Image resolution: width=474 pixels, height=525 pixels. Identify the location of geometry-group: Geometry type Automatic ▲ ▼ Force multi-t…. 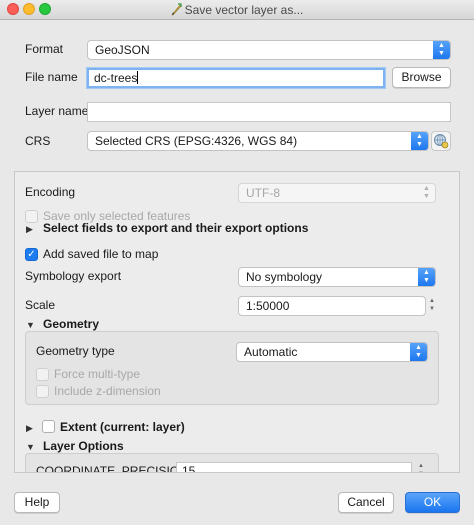
(232, 368).